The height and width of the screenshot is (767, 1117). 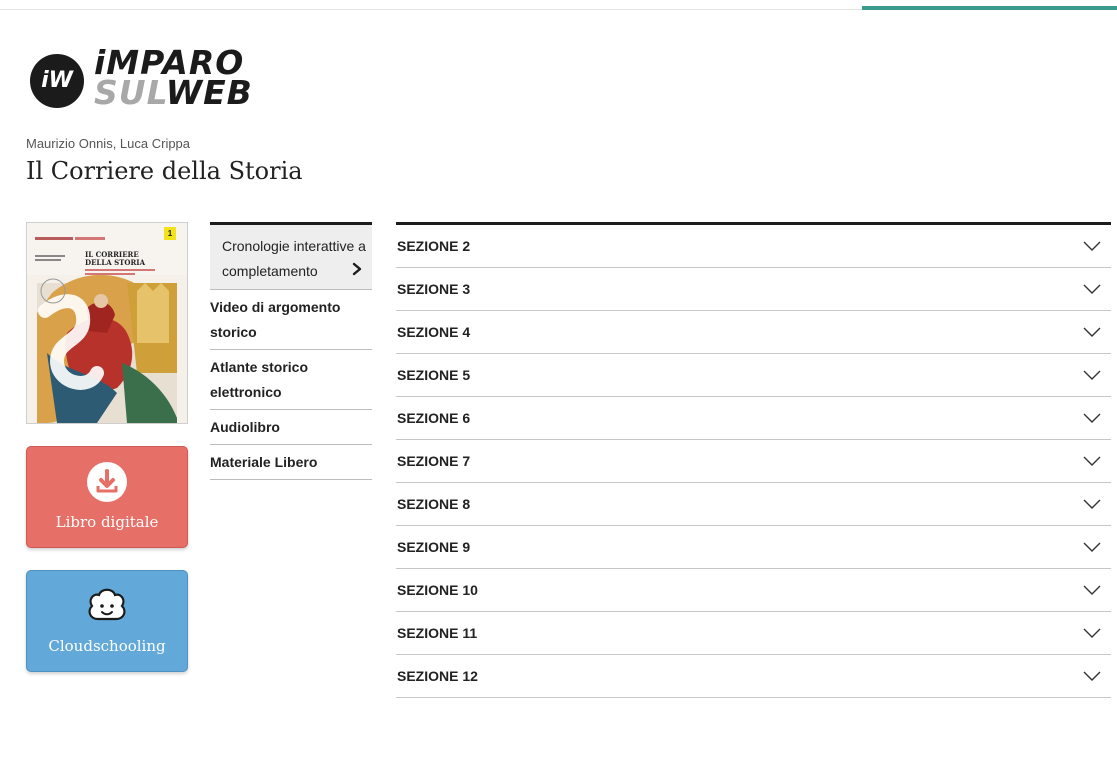 What do you see at coordinates (753, 246) in the screenshot?
I see `section-row: SEZIONE 2` at bounding box center [753, 246].